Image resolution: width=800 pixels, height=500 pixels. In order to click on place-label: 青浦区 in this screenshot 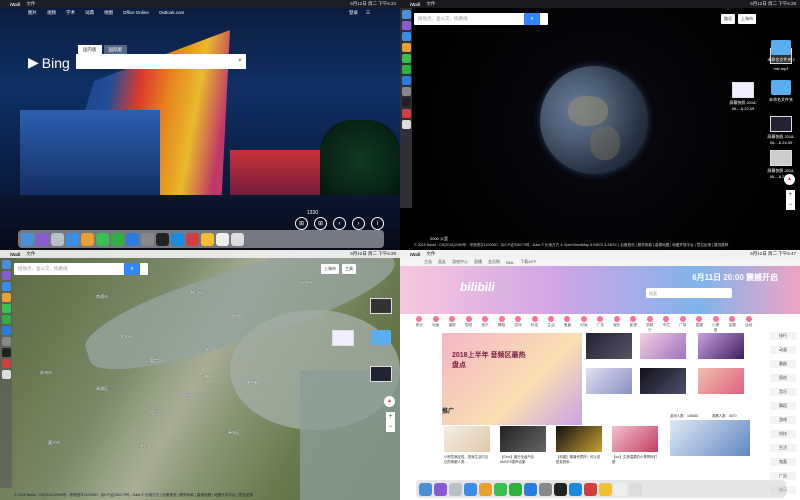, I will do `click(102, 389)`.